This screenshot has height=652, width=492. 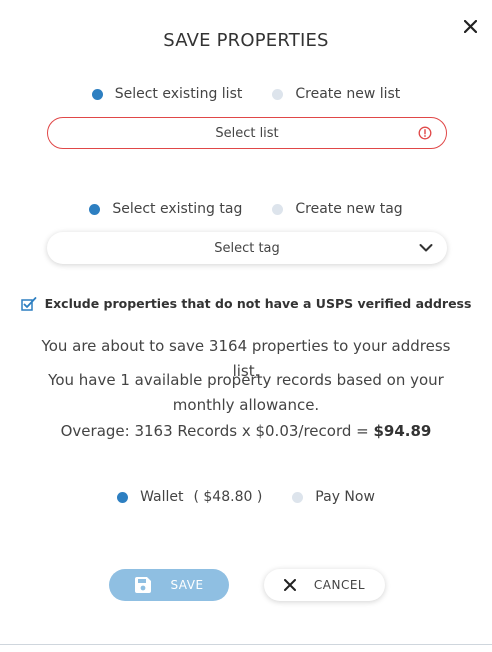 What do you see at coordinates (349, 209) in the screenshot?
I see `create-new-tag-label: Create new tag` at bounding box center [349, 209].